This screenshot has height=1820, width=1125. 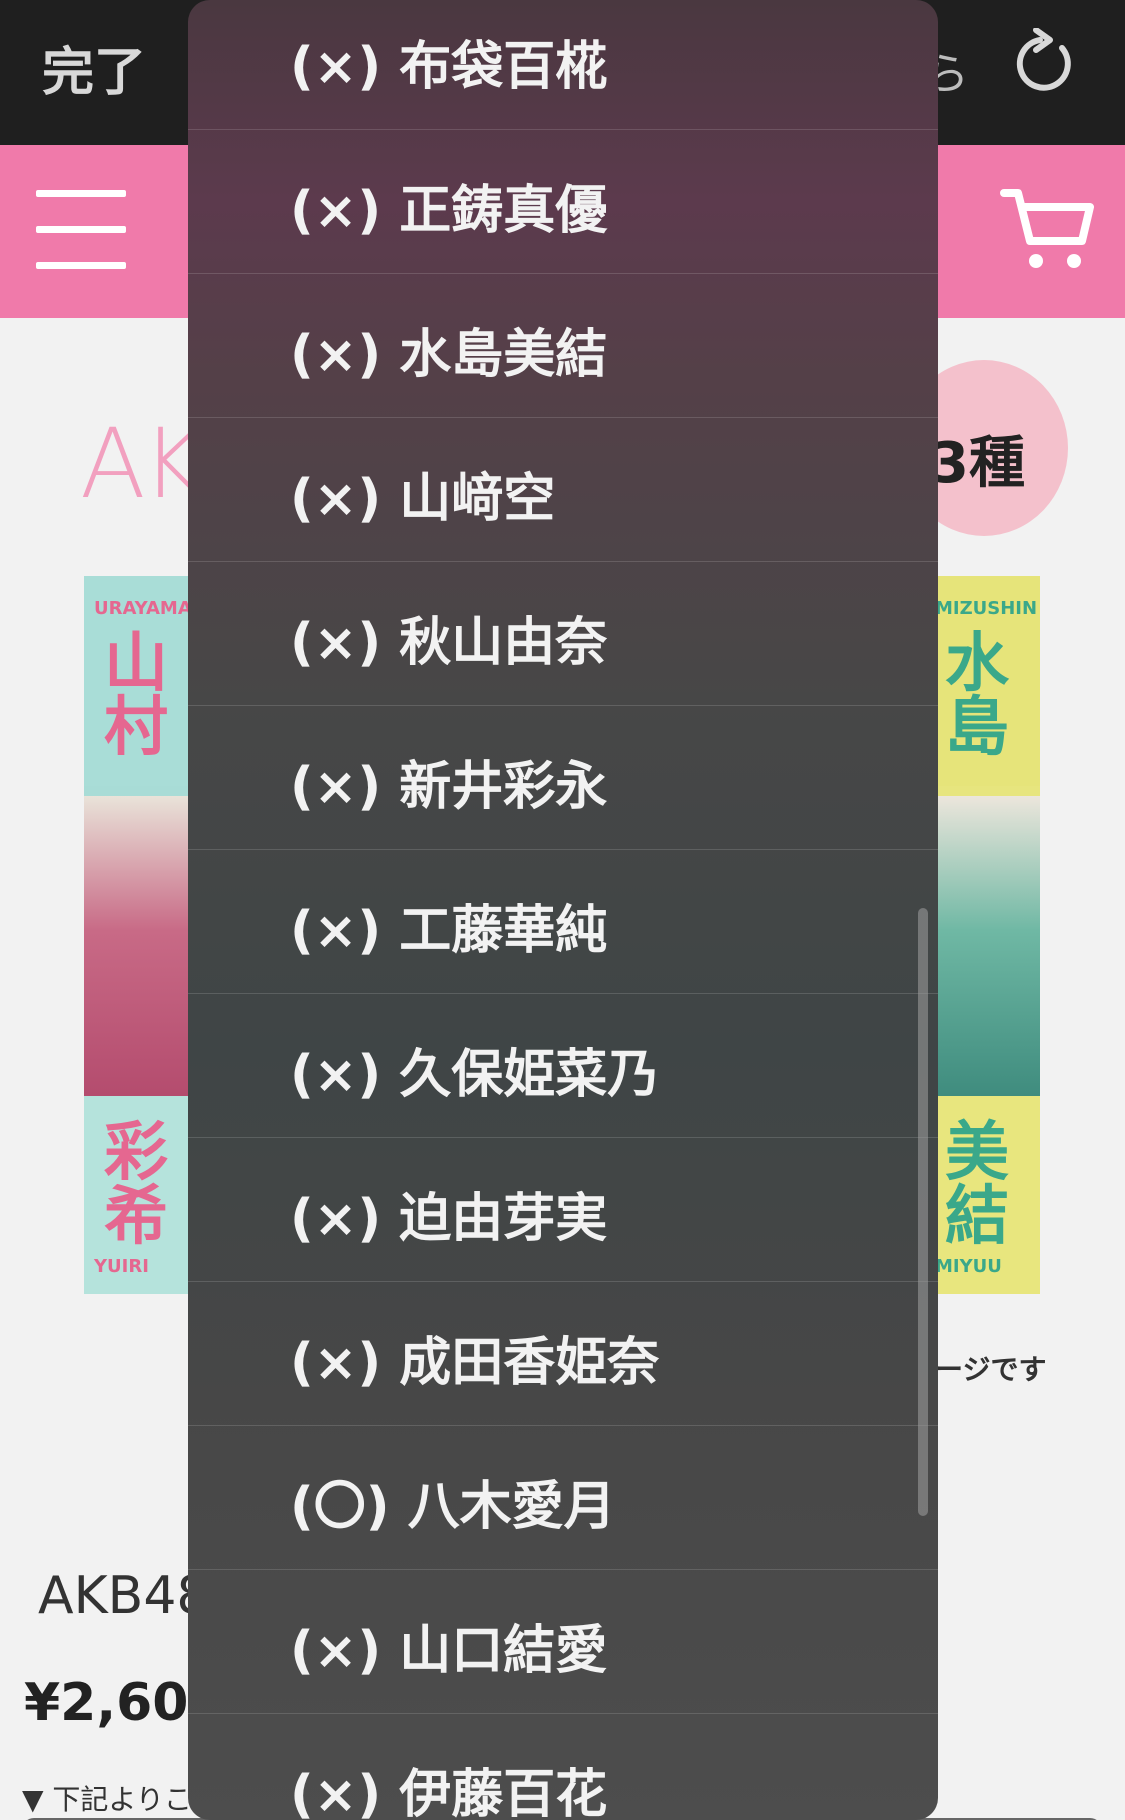 I want to click on dropdown-option-label: (×) 成田香姫奈, so click(x=475, y=1363).